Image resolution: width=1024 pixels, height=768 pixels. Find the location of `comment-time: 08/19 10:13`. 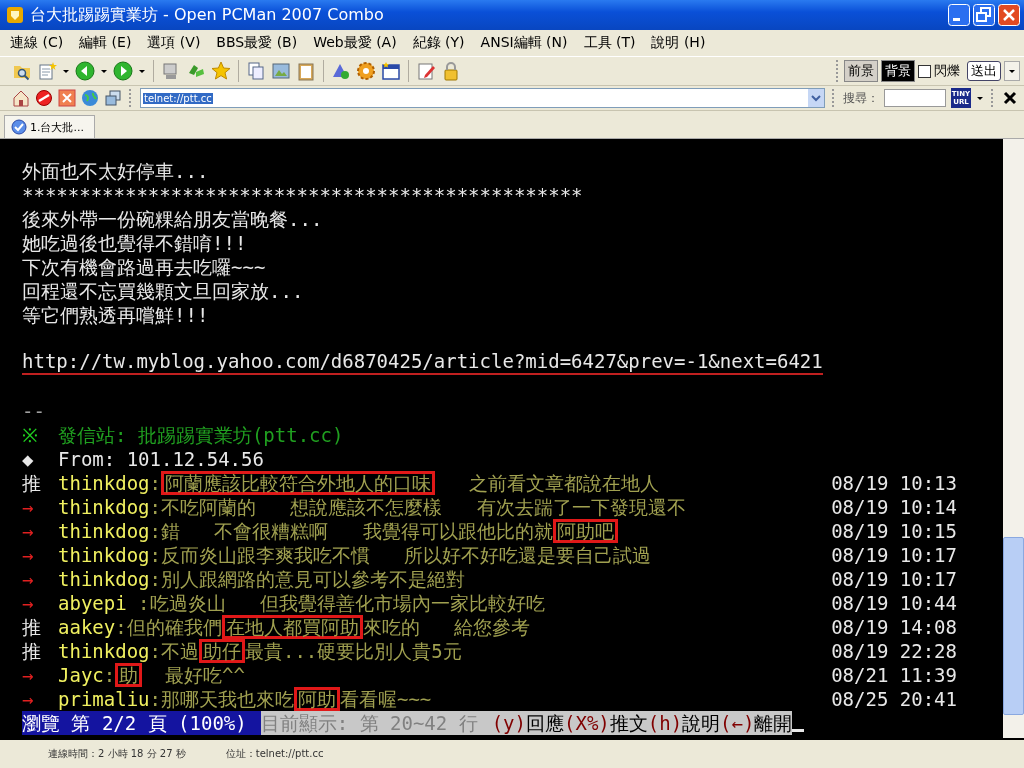

comment-time: 08/19 10:13 is located at coordinates (894, 483).